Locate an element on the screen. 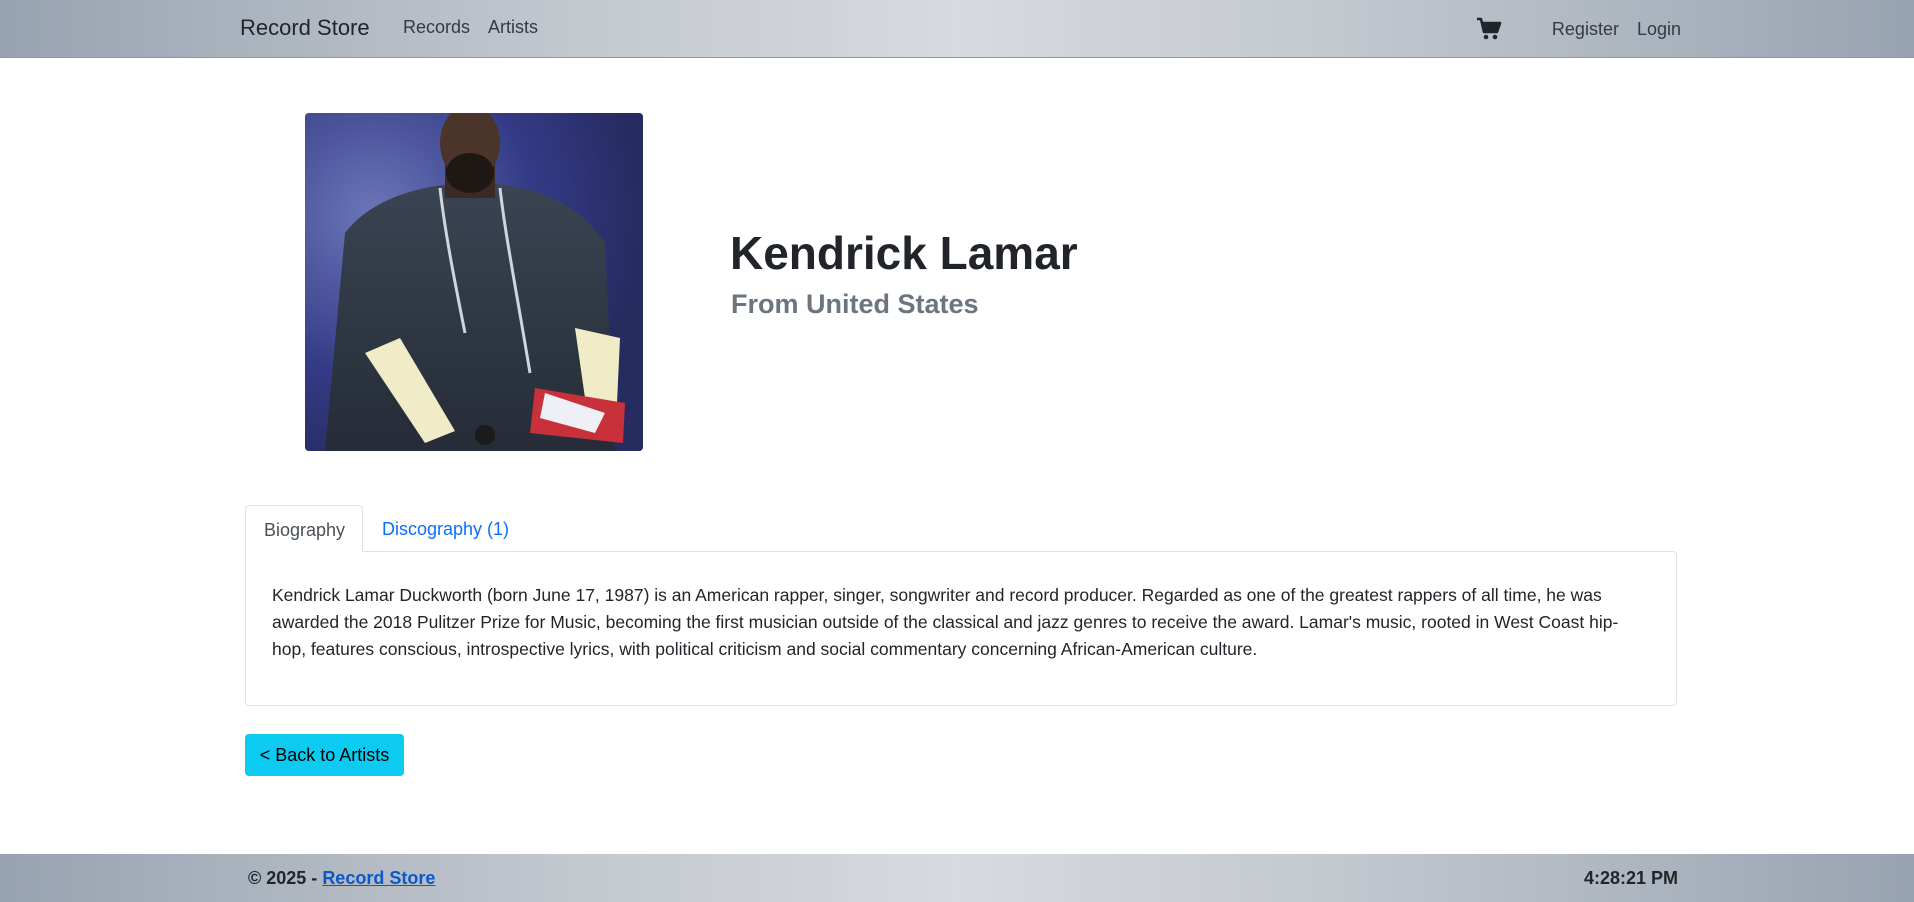 This screenshot has height=902, width=1914. register-link: Register is located at coordinates (1585, 29).